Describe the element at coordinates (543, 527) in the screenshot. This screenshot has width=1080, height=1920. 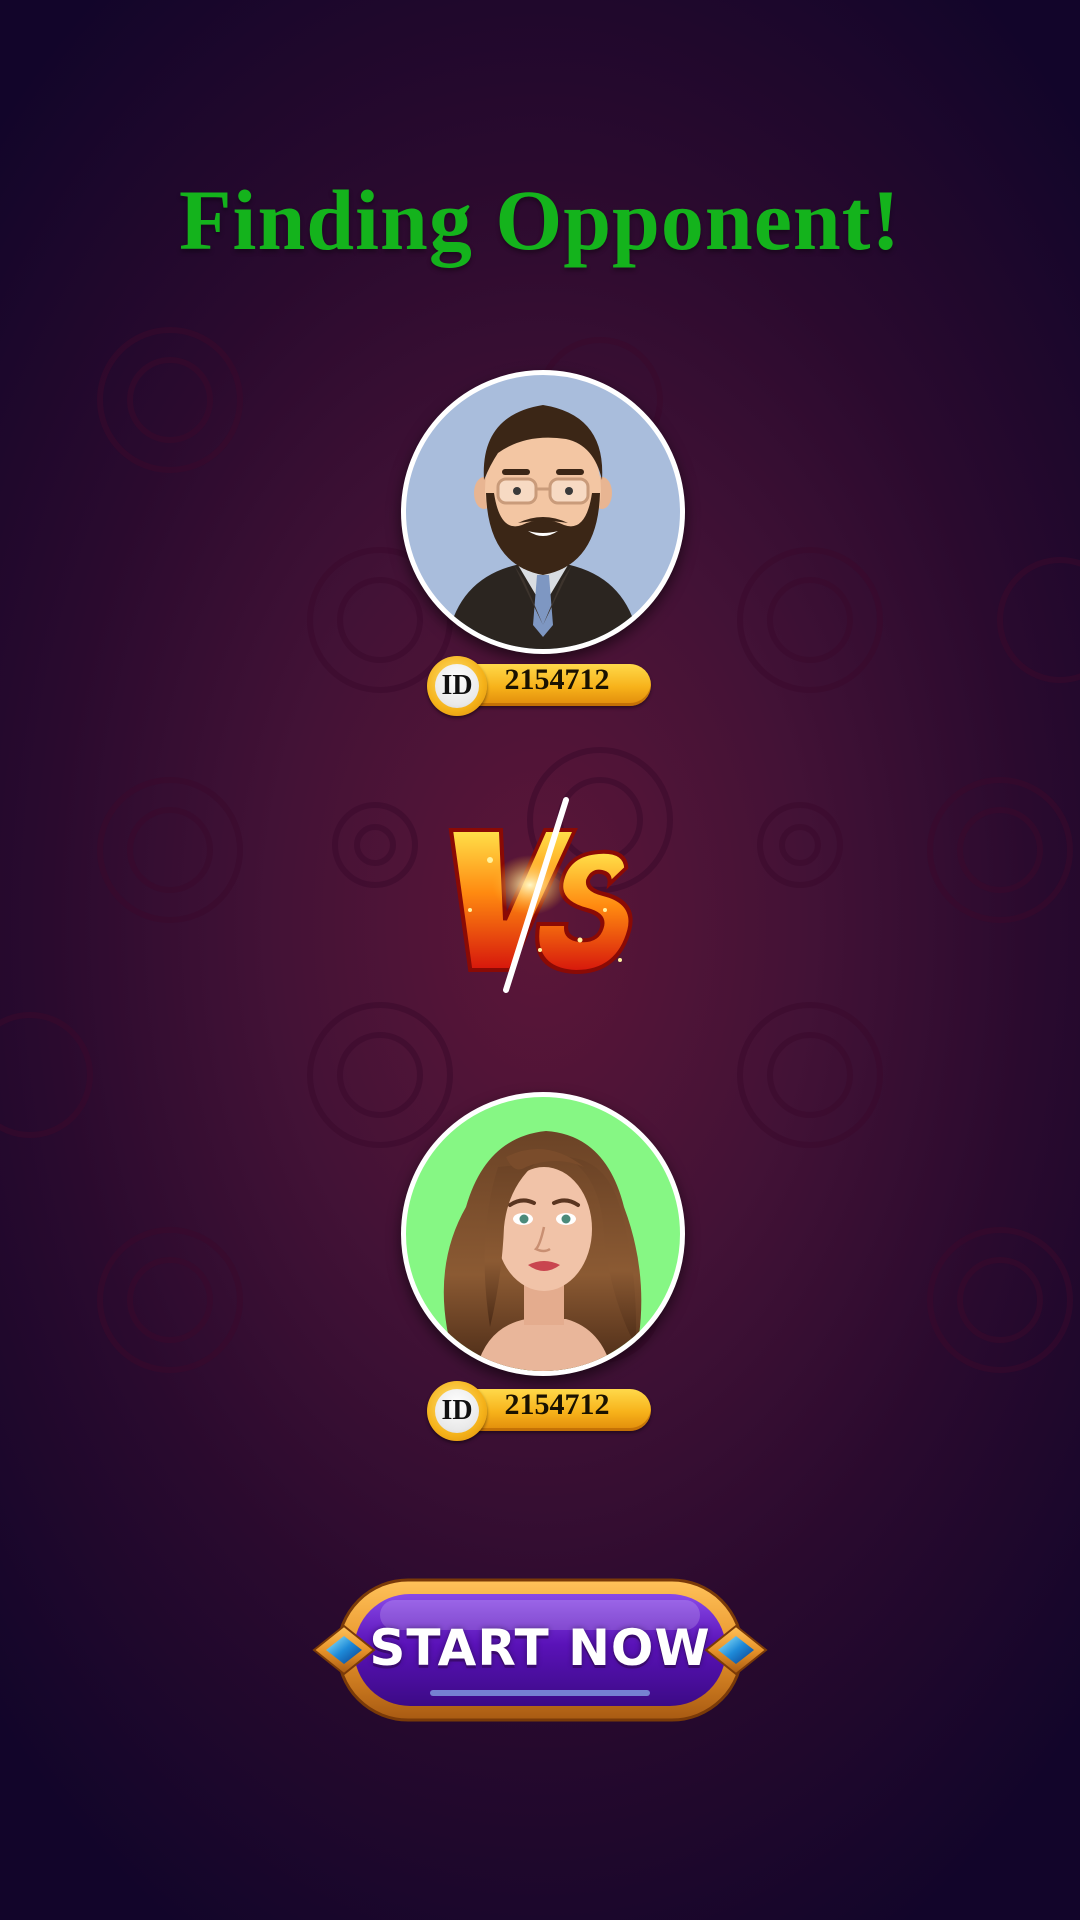
I see `bearded-man-avatar-icon` at that location.